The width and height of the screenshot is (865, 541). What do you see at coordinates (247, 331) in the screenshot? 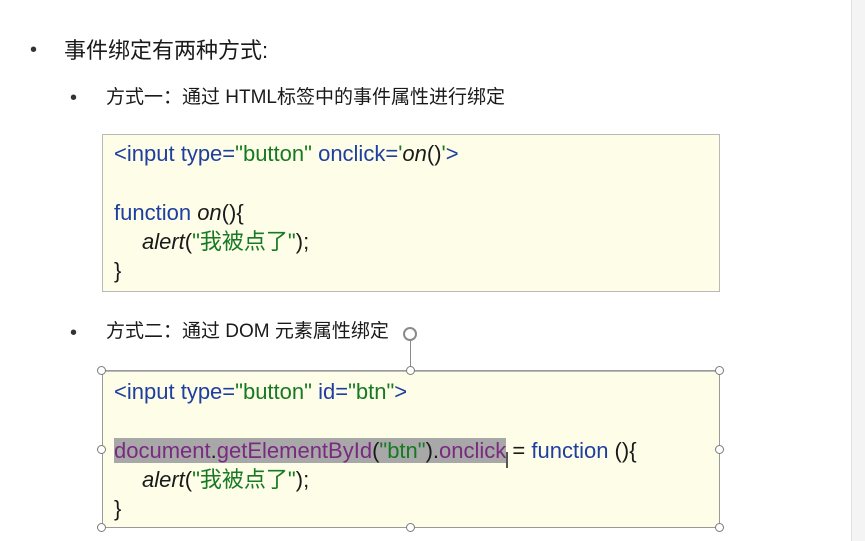
I see `method2-title: 方式二：通过 DOM 元素属性绑定` at bounding box center [247, 331].